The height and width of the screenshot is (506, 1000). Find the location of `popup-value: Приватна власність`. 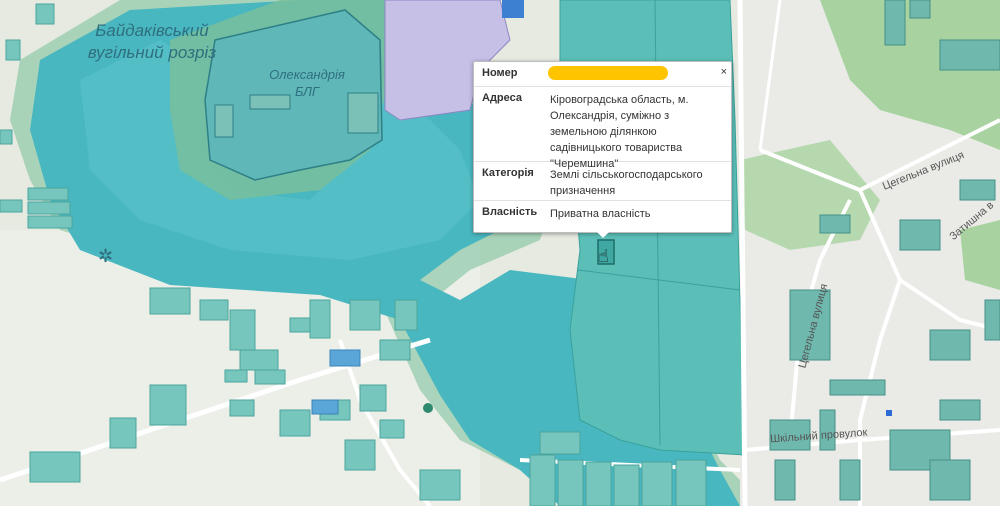

popup-value: Приватна власність is located at coordinates (600, 214).